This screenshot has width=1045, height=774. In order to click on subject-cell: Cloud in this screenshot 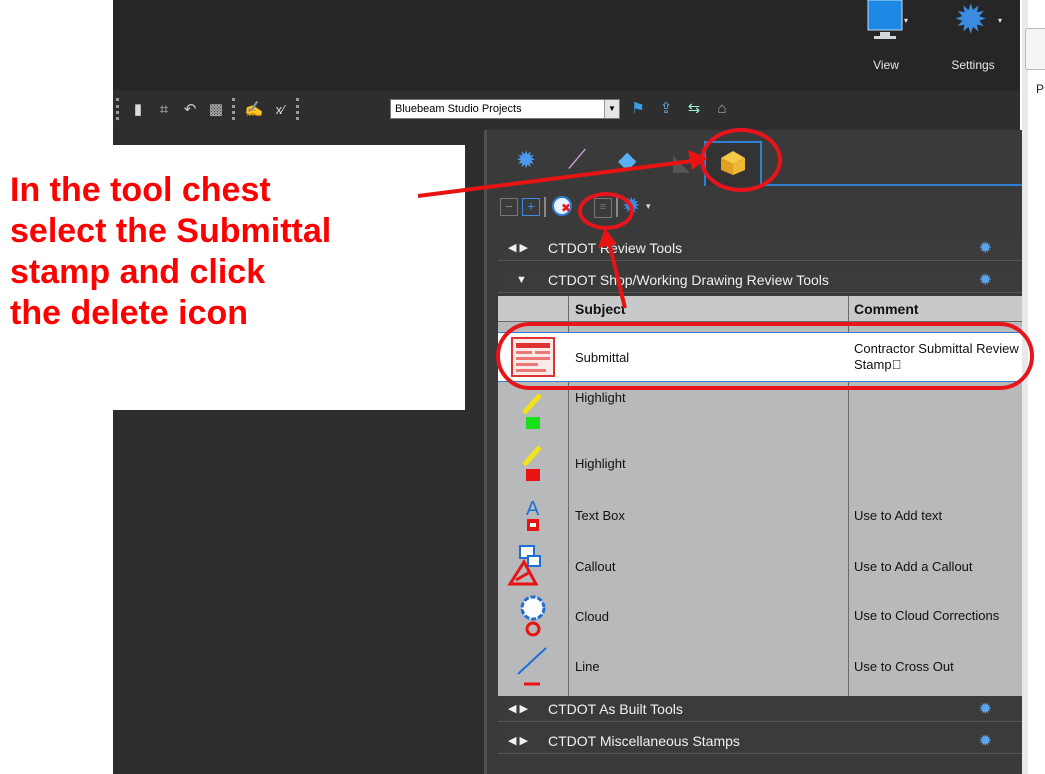, I will do `click(592, 616)`.